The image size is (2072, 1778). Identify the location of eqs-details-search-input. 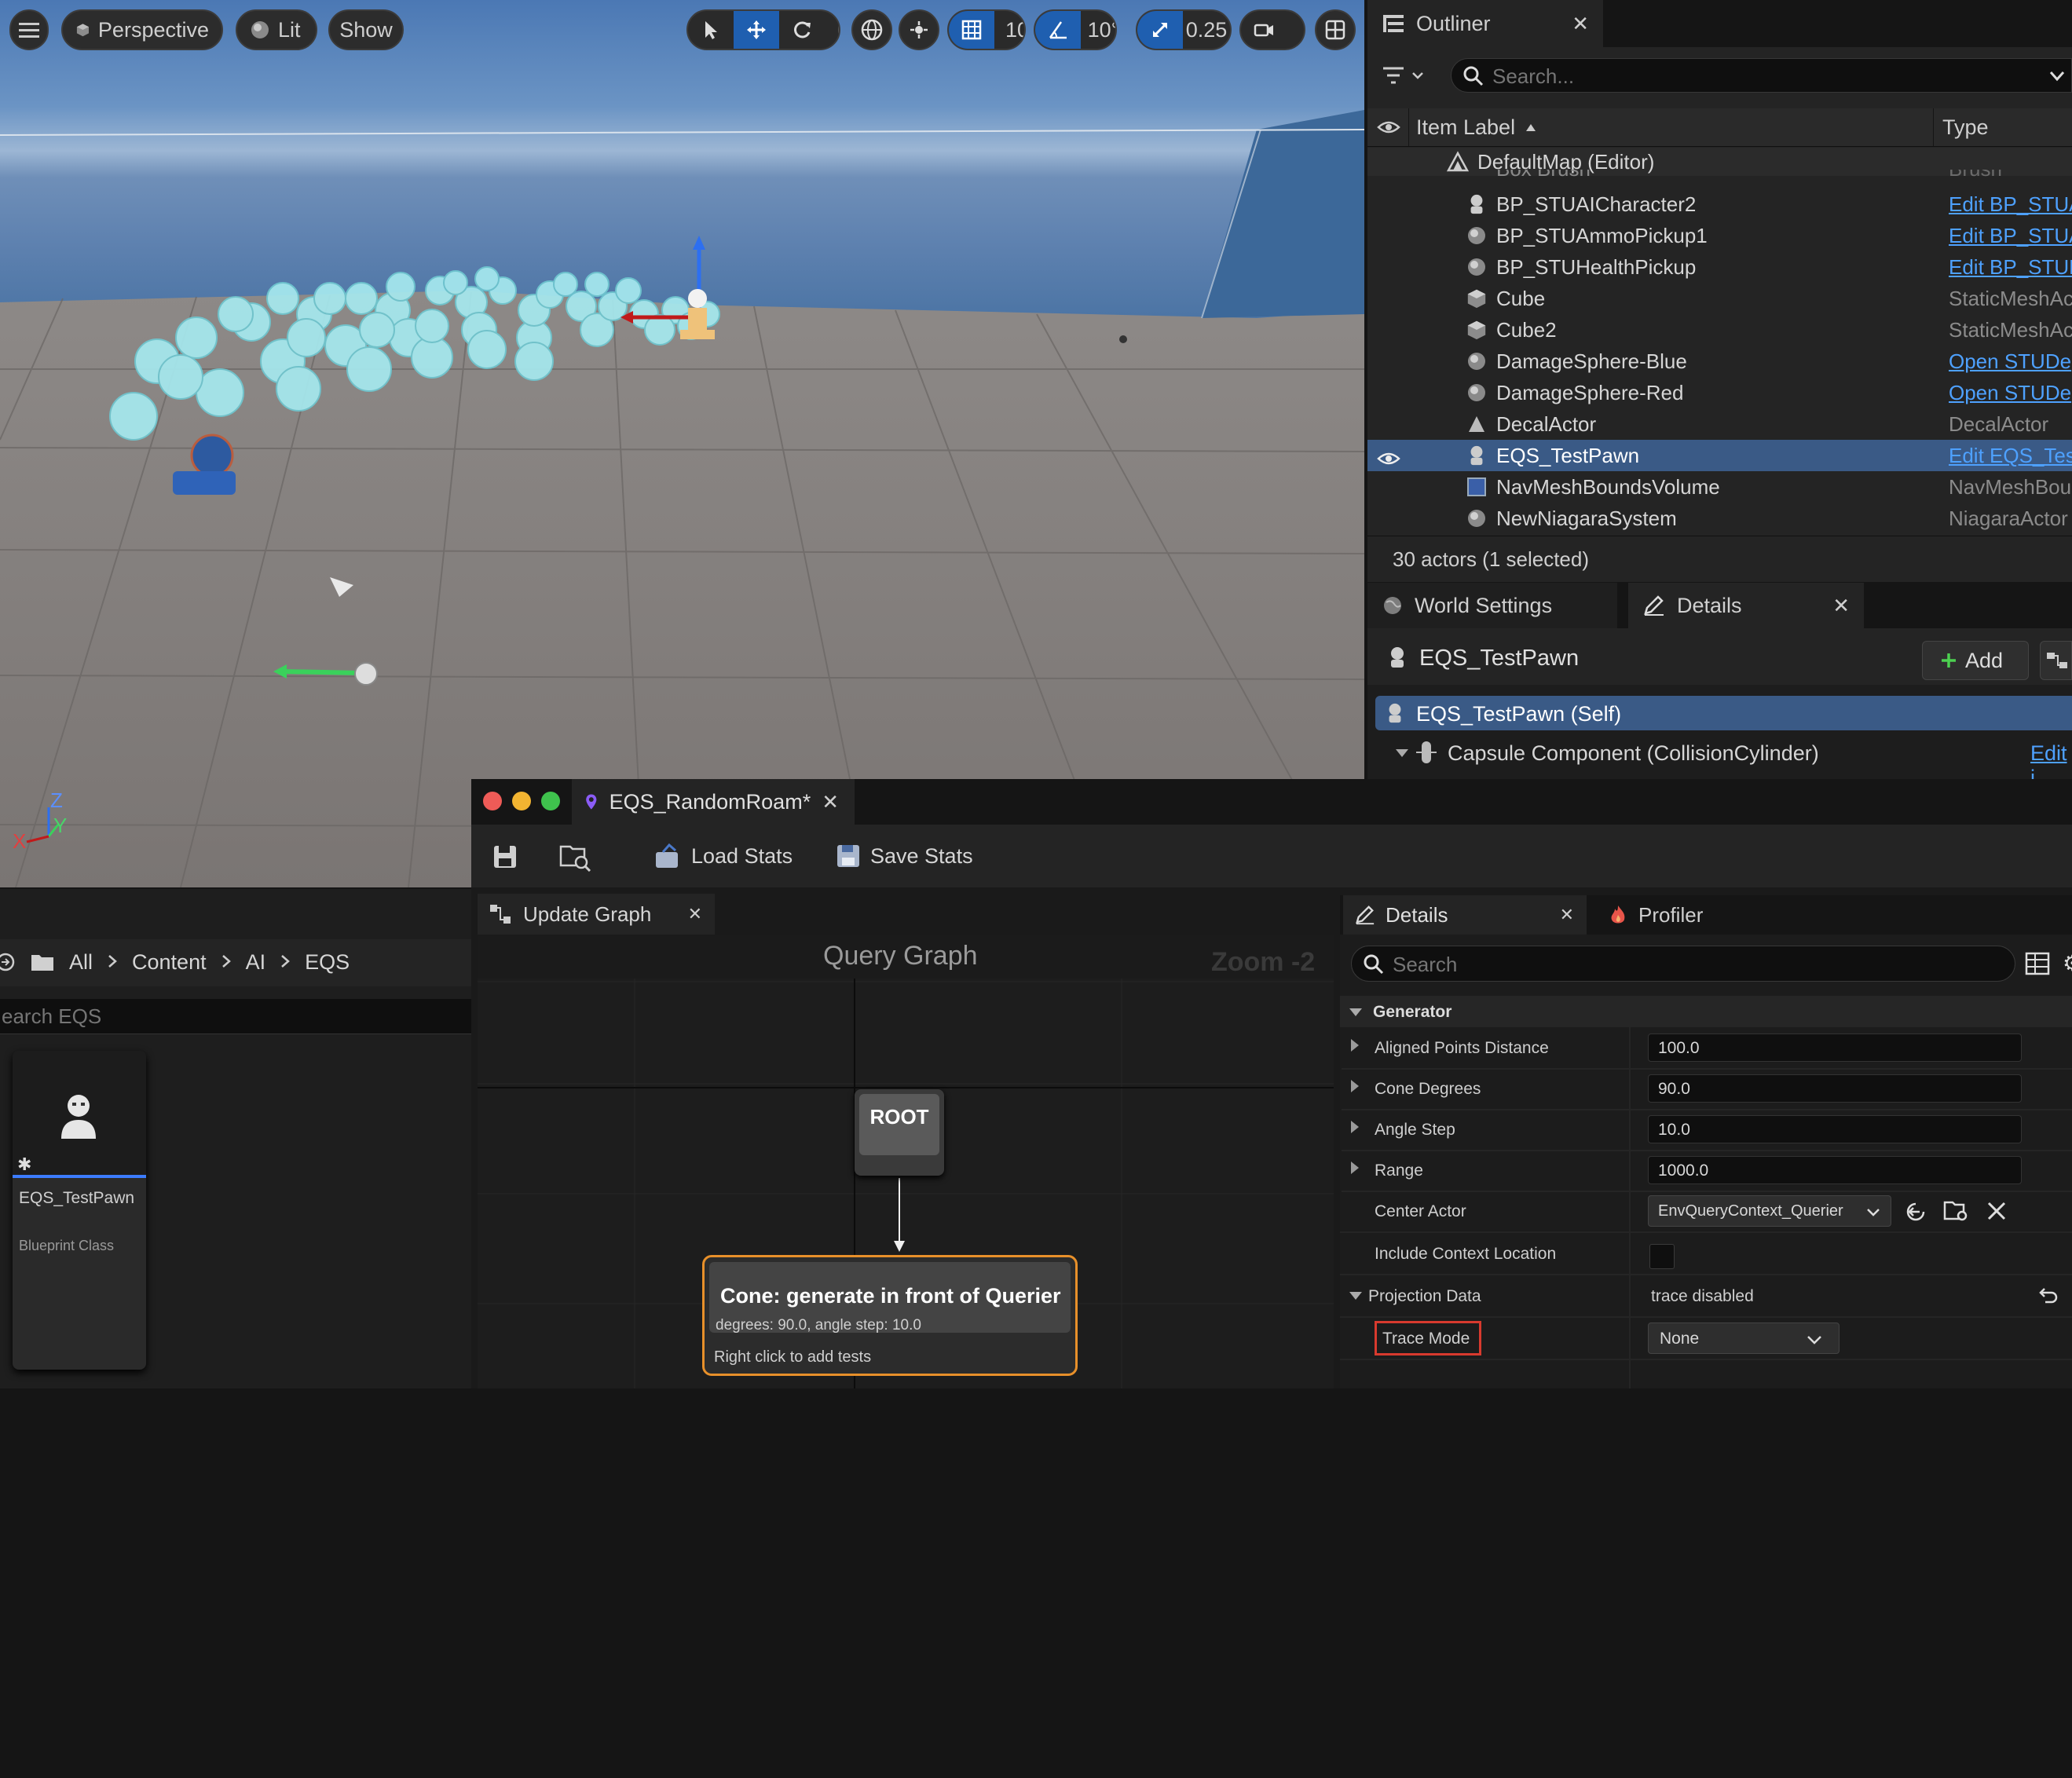
(1691, 964).